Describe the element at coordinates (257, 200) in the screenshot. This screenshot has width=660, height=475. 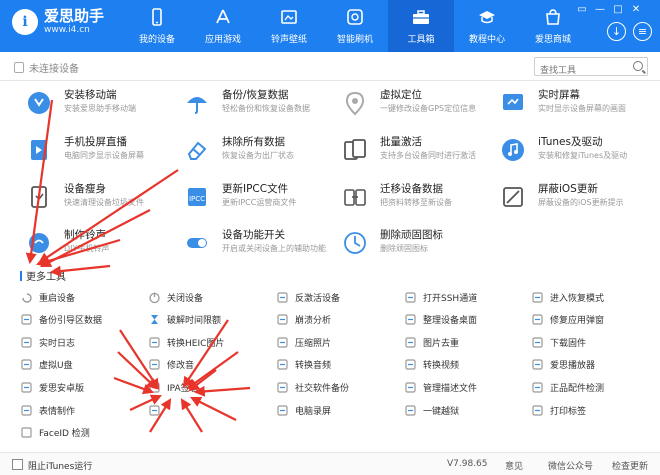
I see `tool-item: IPCC 更新IPCC文件 更新IPCC运营商文件` at that location.